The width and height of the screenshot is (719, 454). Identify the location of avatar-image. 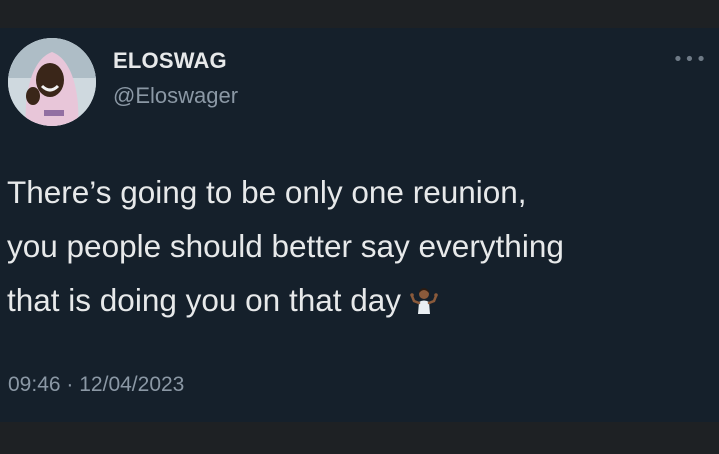
(52, 82).